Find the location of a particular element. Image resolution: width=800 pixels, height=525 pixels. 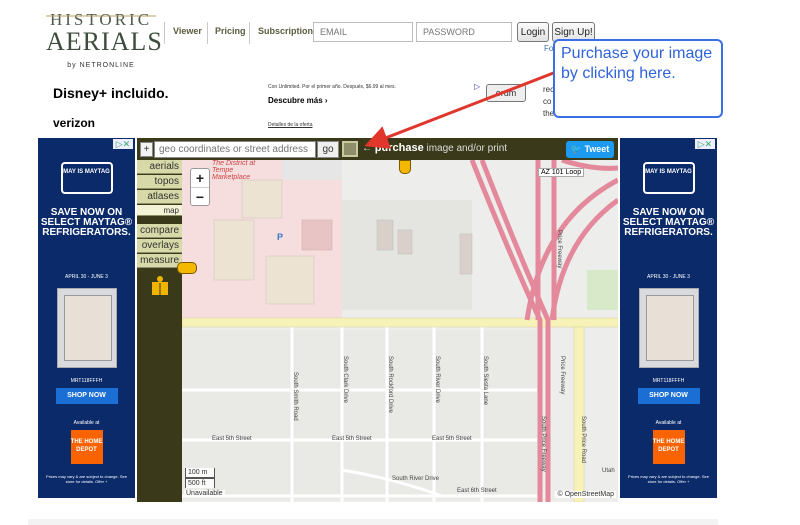

purchase-callout: Purchase your image by clicking here. is located at coordinates (638, 78).